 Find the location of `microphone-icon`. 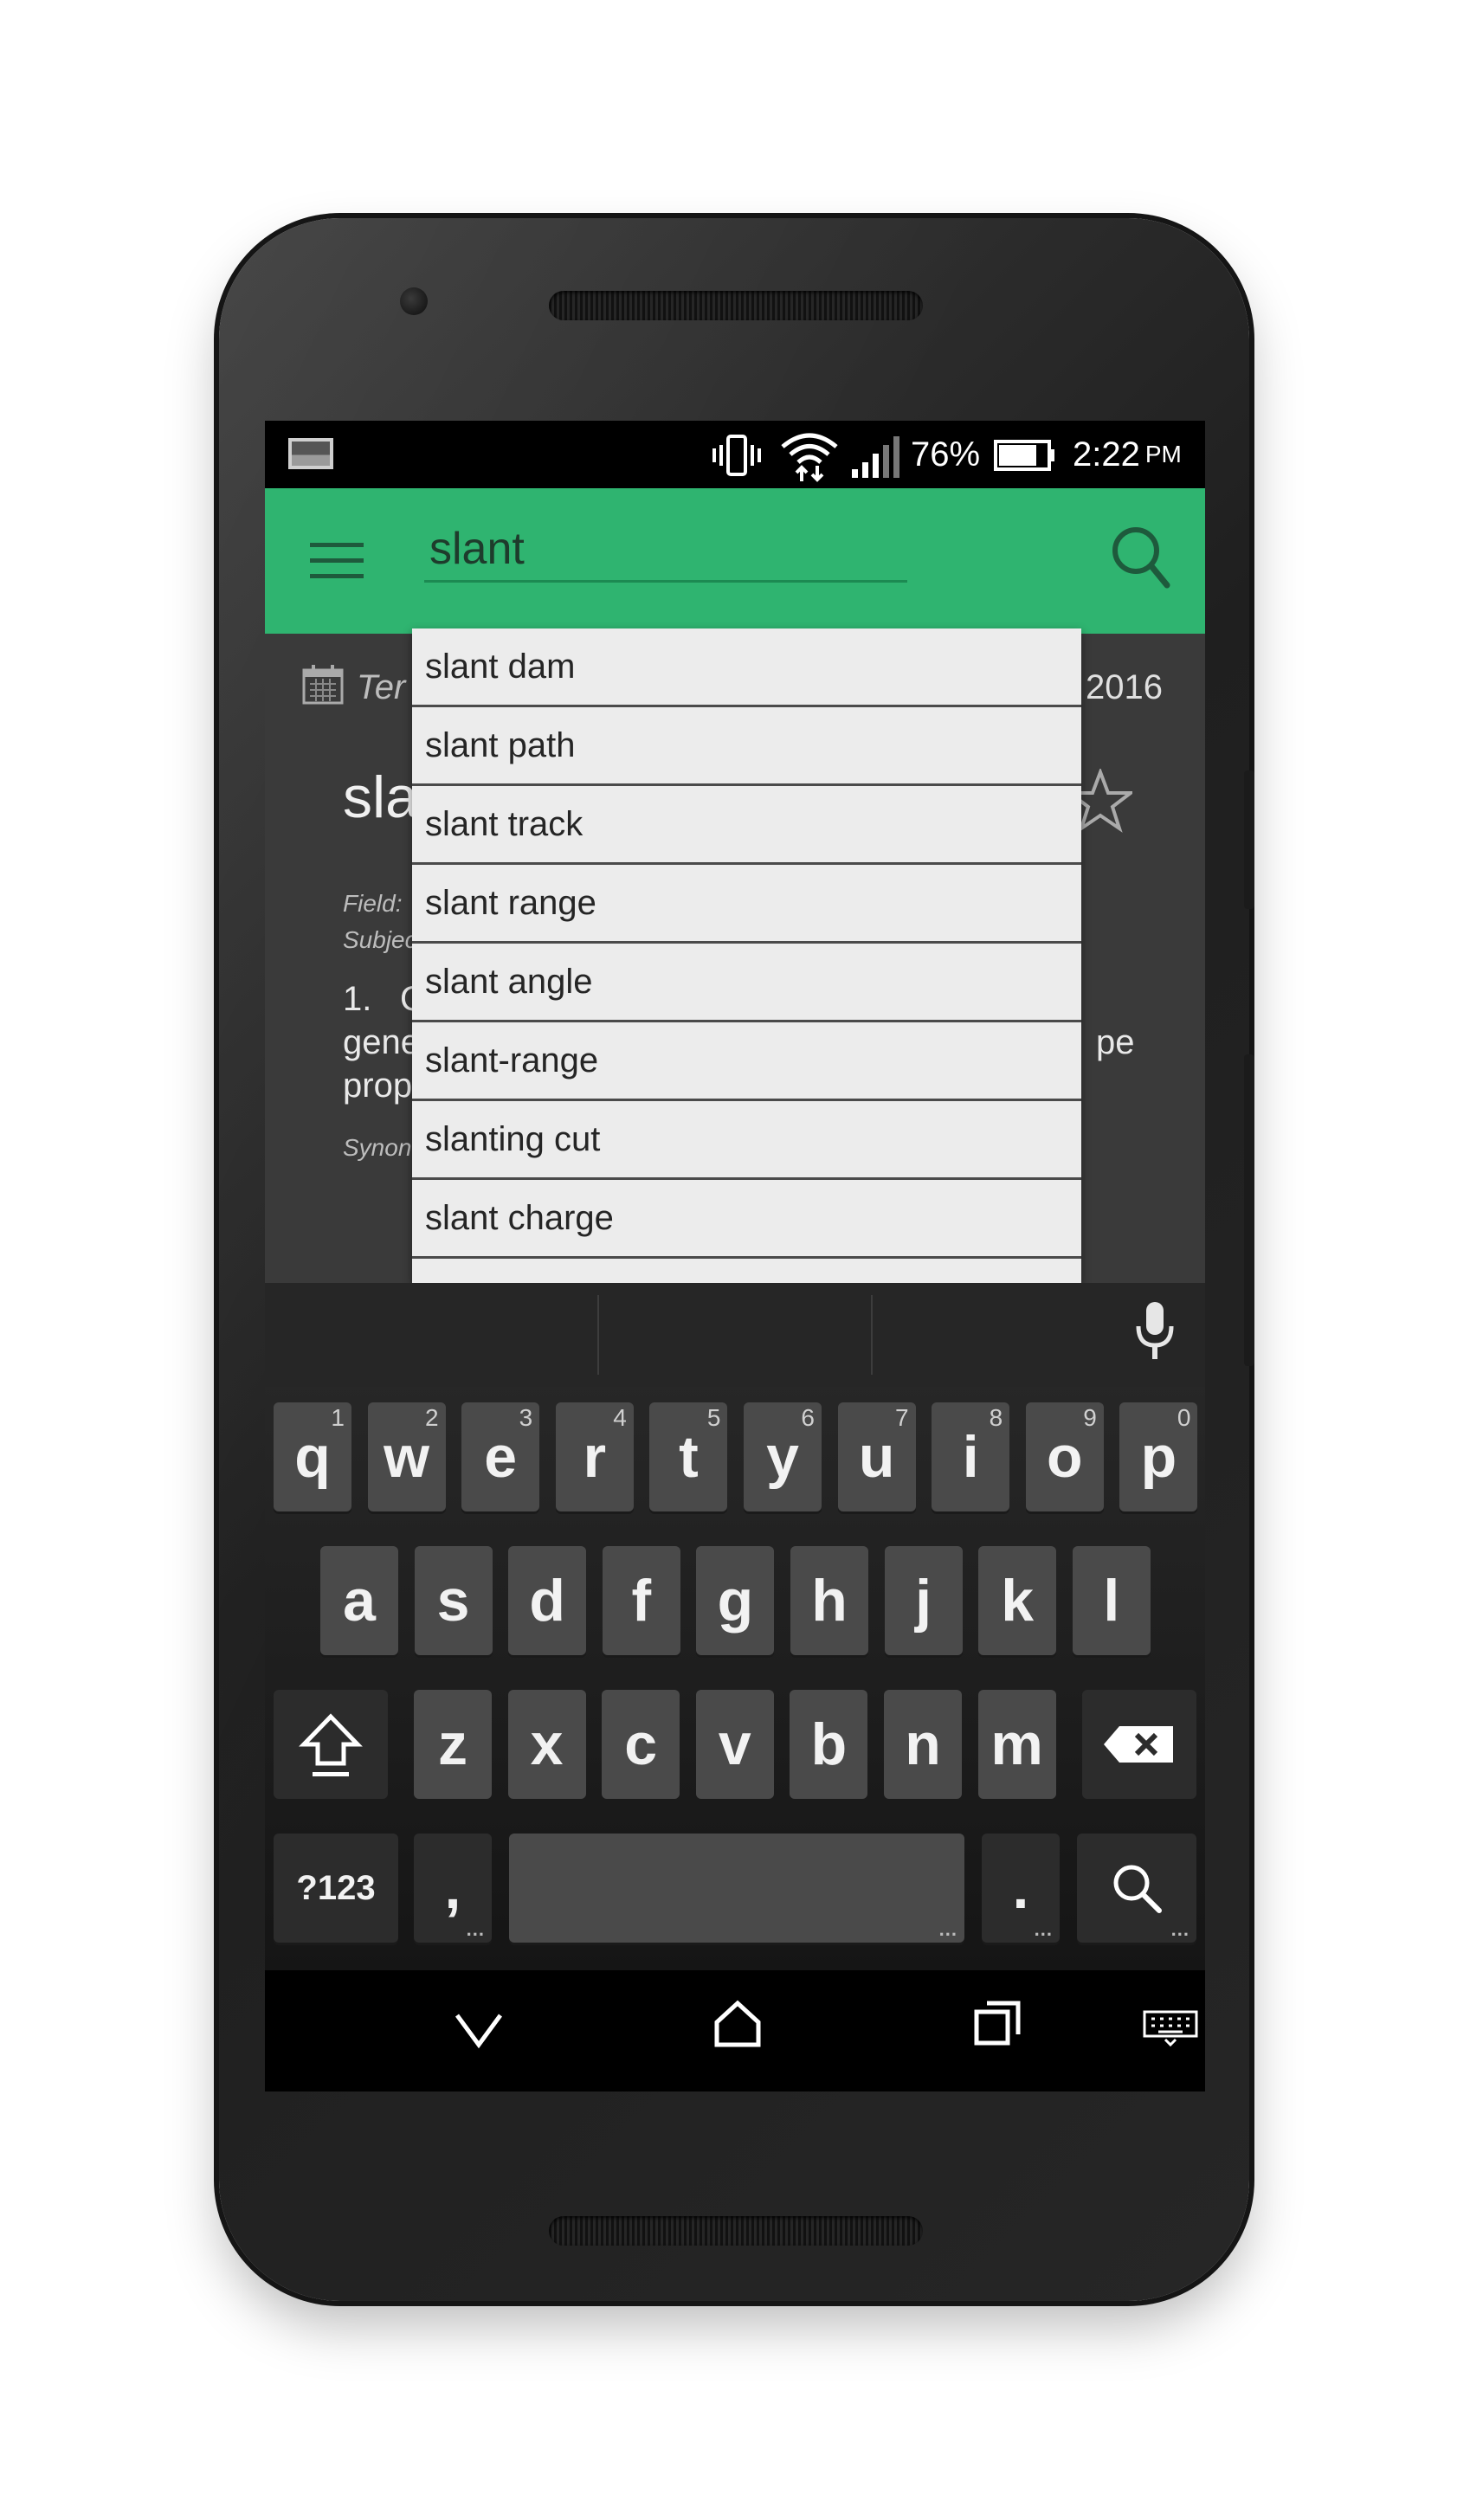

microphone-icon is located at coordinates (1155, 1331).